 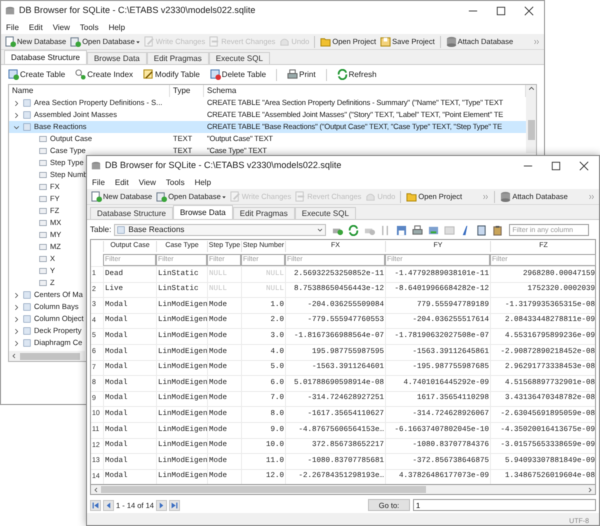 I want to click on column-header: Type, so click(x=187, y=91).